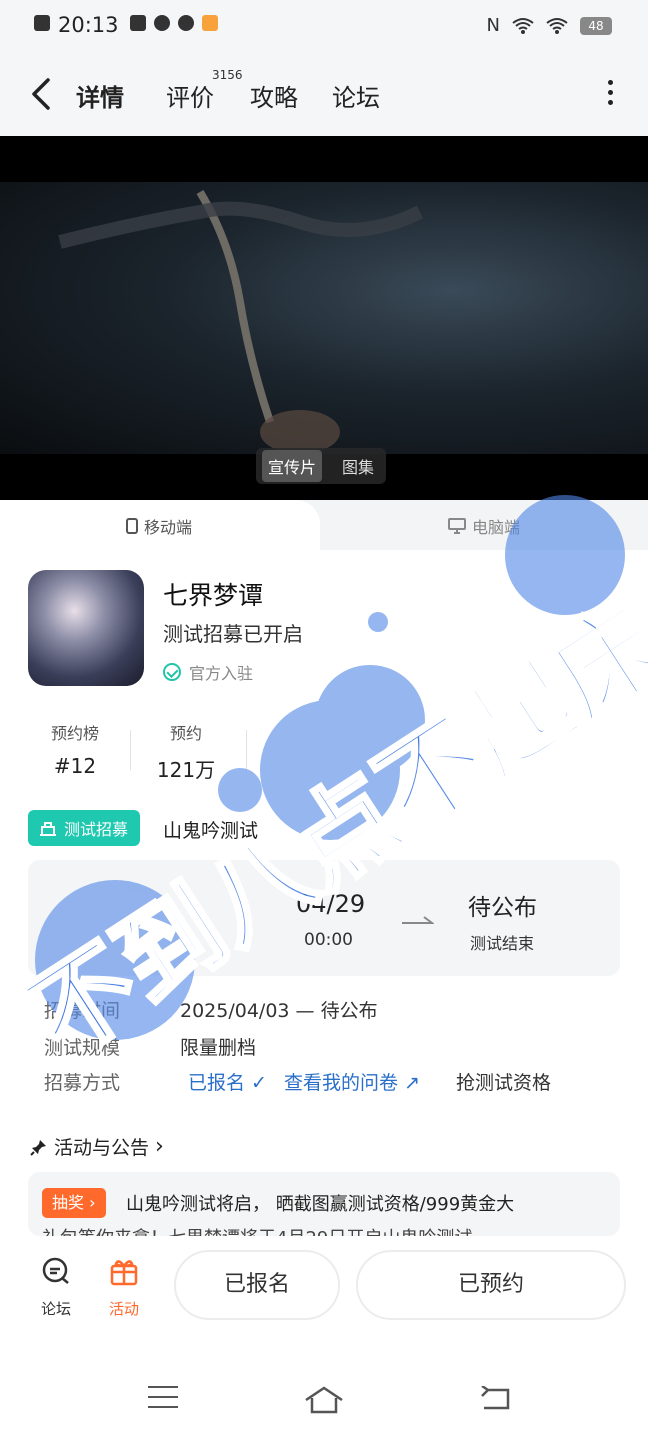 The width and height of the screenshot is (648, 1440). Describe the element at coordinates (611, 94) in the screenshot. I see `more-icon` at that location.